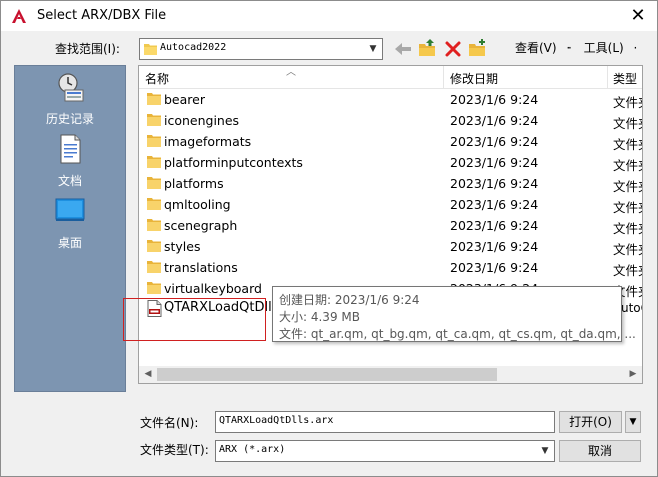 This screenshot has height=477, width=658. What do you see at coordinates (633, 374) in the screenshot?
I see `scroll-right-icon: ▶` at bounding box center [633, 374].